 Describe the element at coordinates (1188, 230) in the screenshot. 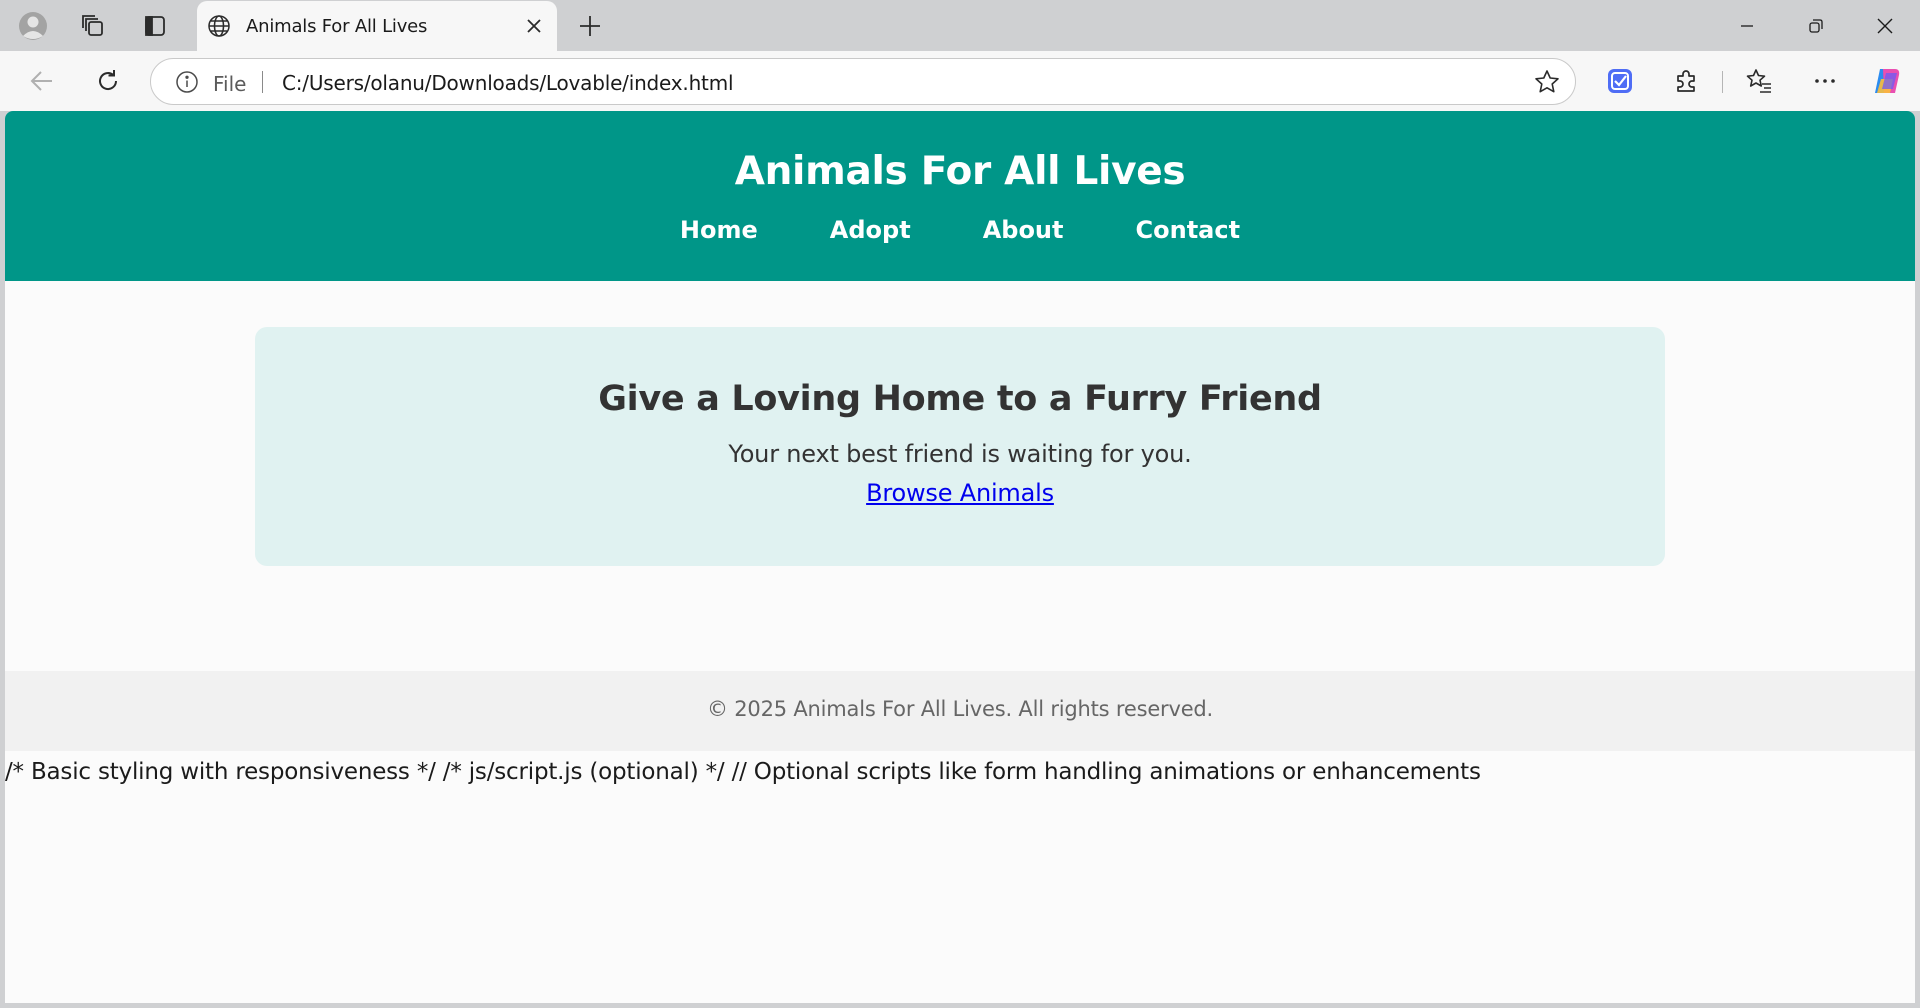

I see `nav-link-contact: Contact` at that location.